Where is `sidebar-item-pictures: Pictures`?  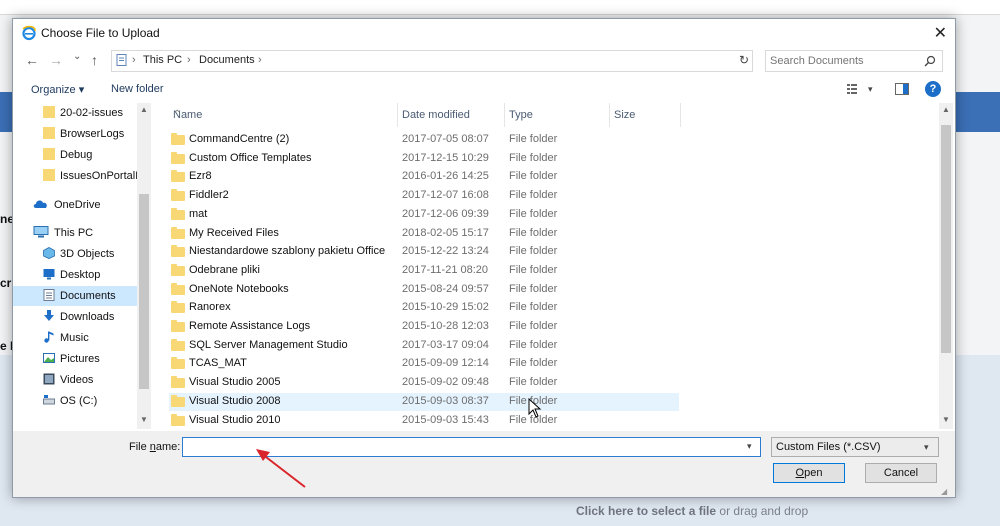 sidebar-item-pictures: Pictures is located at coordinates (75, 359).